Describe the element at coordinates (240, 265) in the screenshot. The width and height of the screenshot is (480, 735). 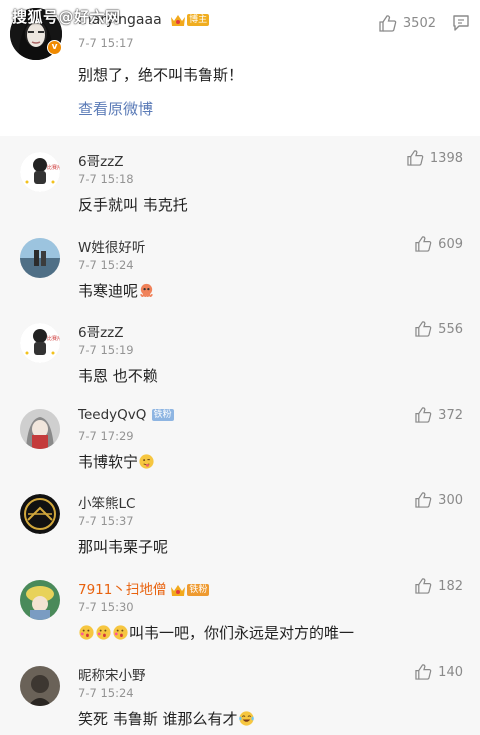
I see `list-item: W姓很好听 7-7 15:24 韦寒迪呢 609` at that location.